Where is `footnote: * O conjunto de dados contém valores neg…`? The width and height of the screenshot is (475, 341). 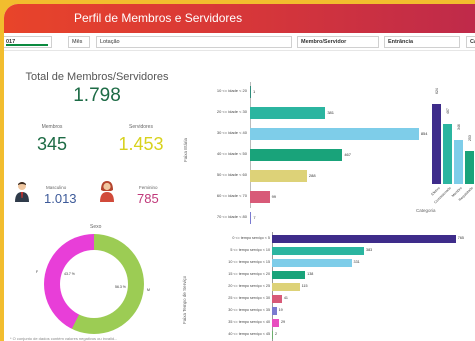 footnote: * O conjunto de dados contém valores neg… is located at coordinates (64, 338).